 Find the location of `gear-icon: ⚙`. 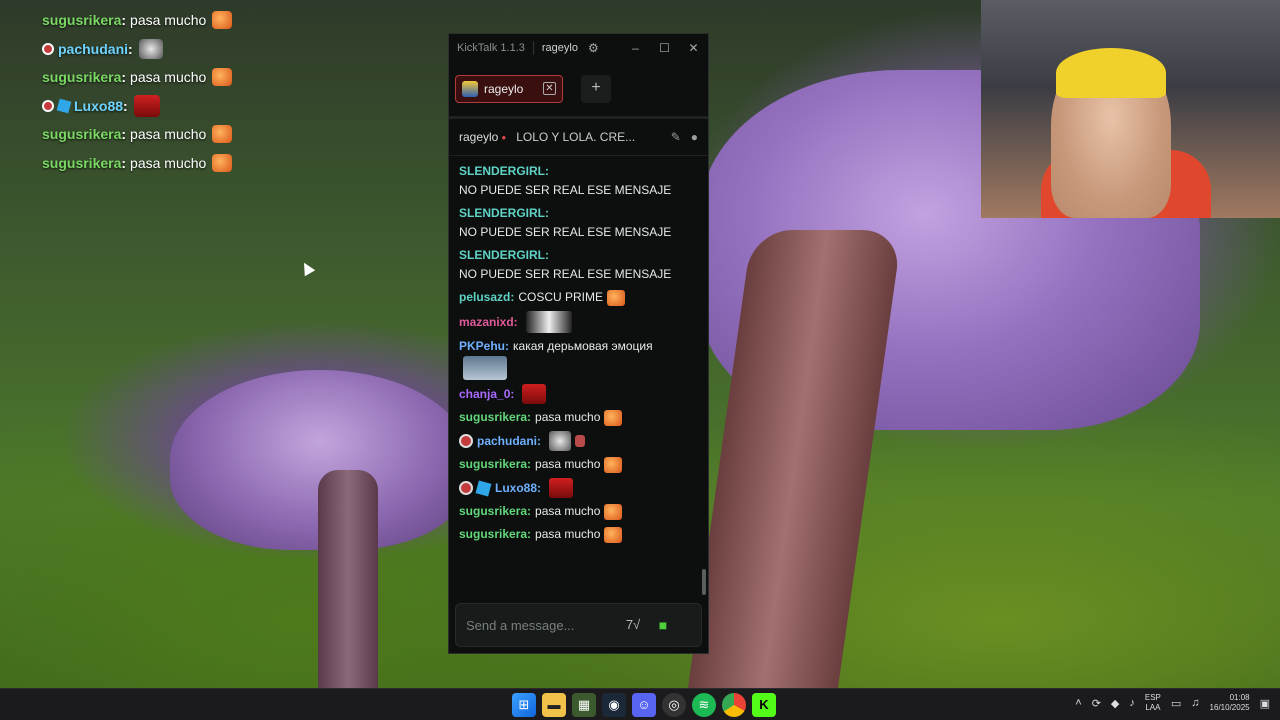

gear-icon: ⚙ is located at coordinates (593, 48).